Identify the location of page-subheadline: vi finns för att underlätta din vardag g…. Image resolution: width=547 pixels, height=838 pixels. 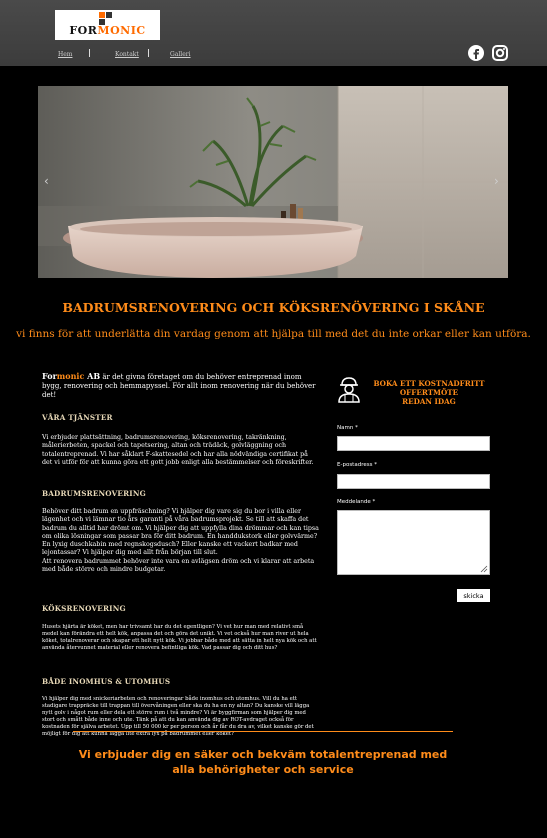
(273, 334).